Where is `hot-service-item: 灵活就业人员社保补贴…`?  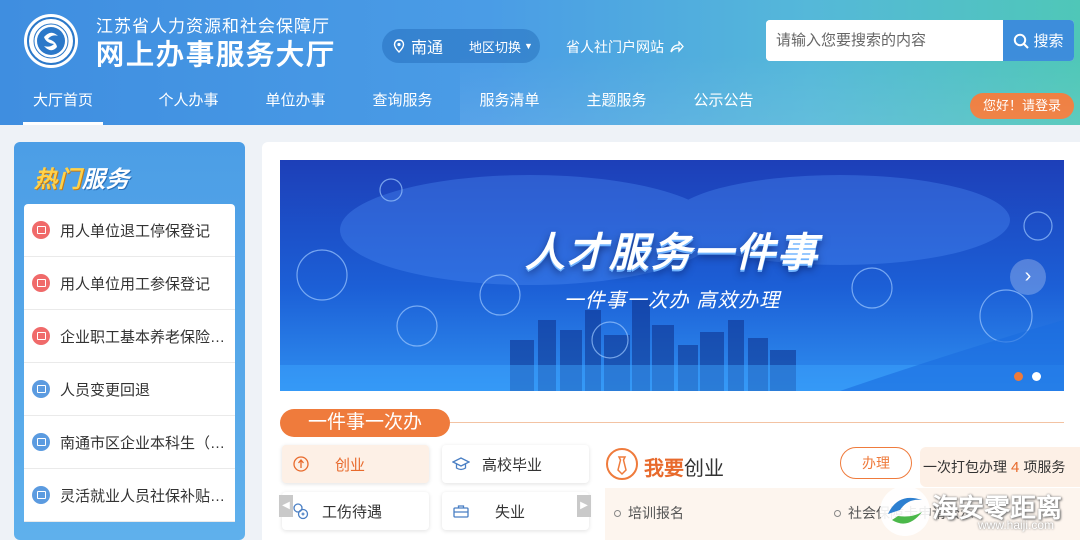 hot-service-item: 灵活就业人员社保补贴… is located at coordinates (129, 495).